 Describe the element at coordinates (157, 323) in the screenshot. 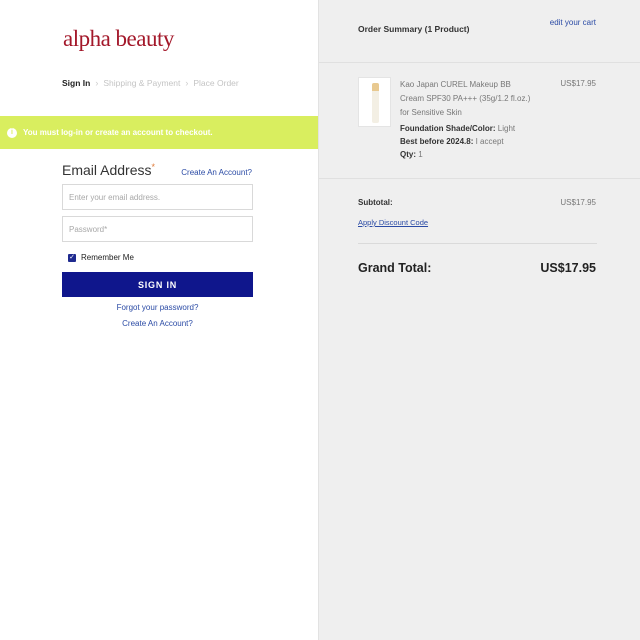

I see `create-account-link-bottom: Create An Account?` at that location.